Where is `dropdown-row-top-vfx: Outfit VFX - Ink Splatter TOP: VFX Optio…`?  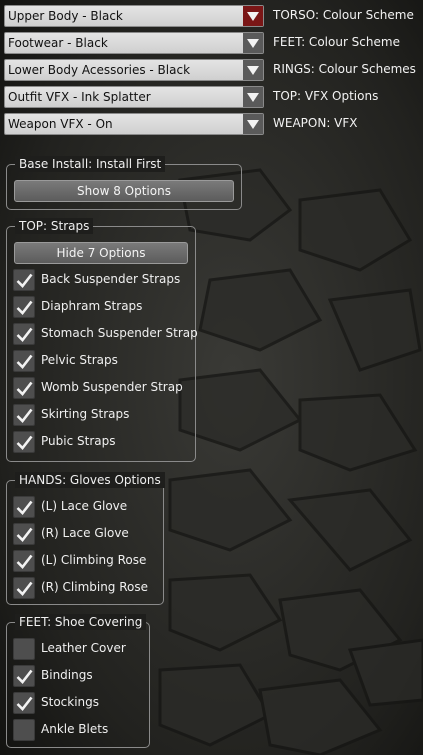
dropdown-row-top-vfx: Outfit VFX - Ink Splatter TOP: VFX Optio… is located at coordinates (211, 97).